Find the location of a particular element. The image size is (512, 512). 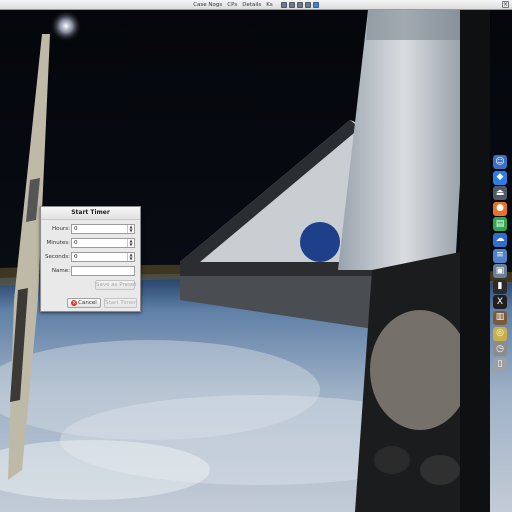

status-tray is located at coordinates (299, 4).